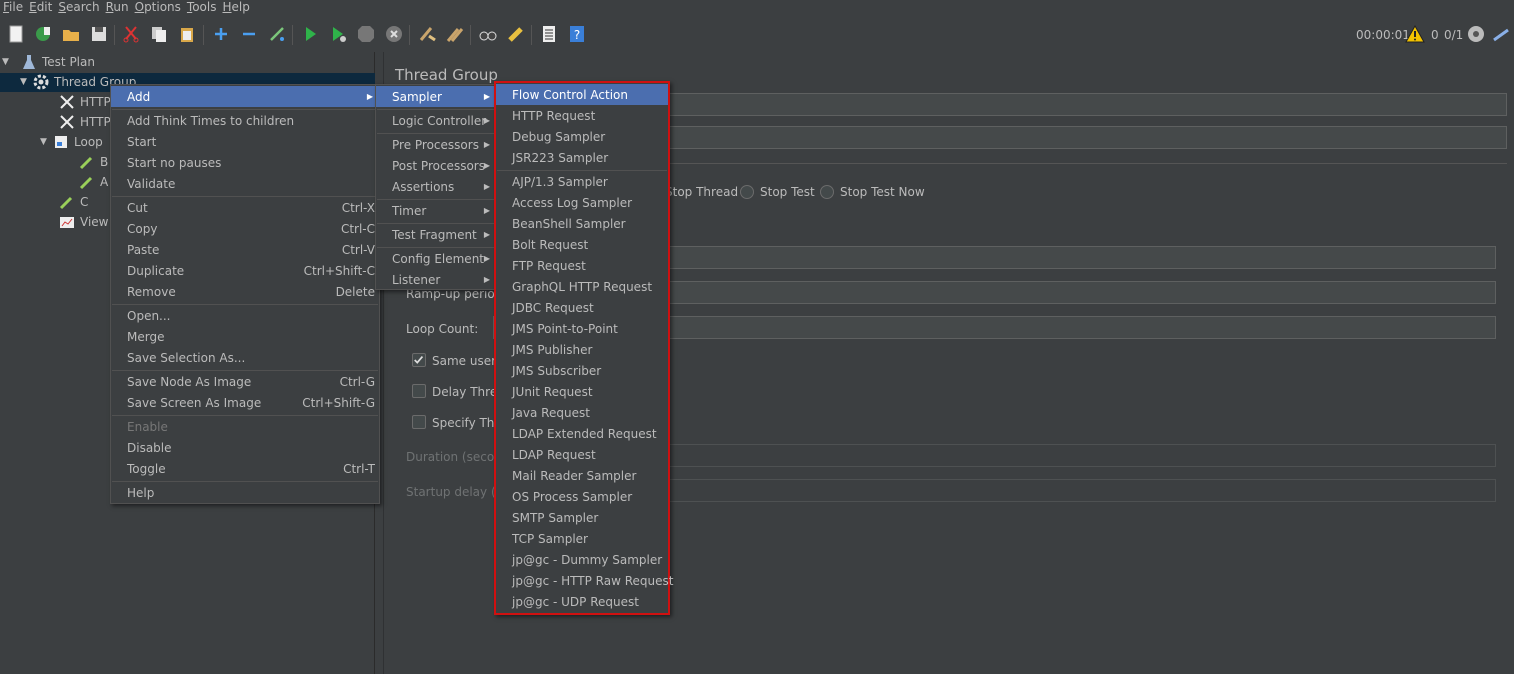 The width and height of the screenshot is (1514, 674). What do you see at coordinates (159, 34) in the screenshot?
I see `copy-icon` at bounding box center [159, 34].